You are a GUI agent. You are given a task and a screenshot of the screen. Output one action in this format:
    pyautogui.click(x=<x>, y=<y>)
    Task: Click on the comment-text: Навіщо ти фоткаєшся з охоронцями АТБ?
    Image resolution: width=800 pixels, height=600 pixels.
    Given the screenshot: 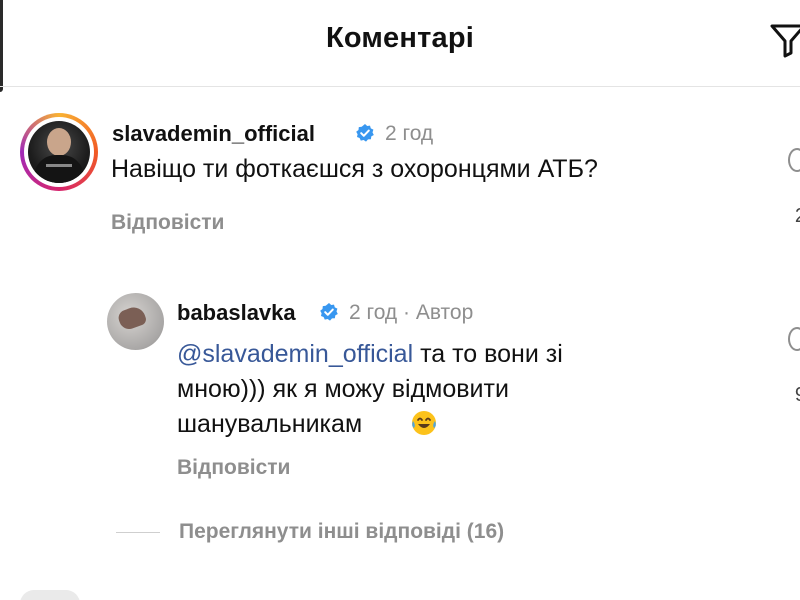 What is the action you would take?
    pyautogui.click(x=354, y=169)
    